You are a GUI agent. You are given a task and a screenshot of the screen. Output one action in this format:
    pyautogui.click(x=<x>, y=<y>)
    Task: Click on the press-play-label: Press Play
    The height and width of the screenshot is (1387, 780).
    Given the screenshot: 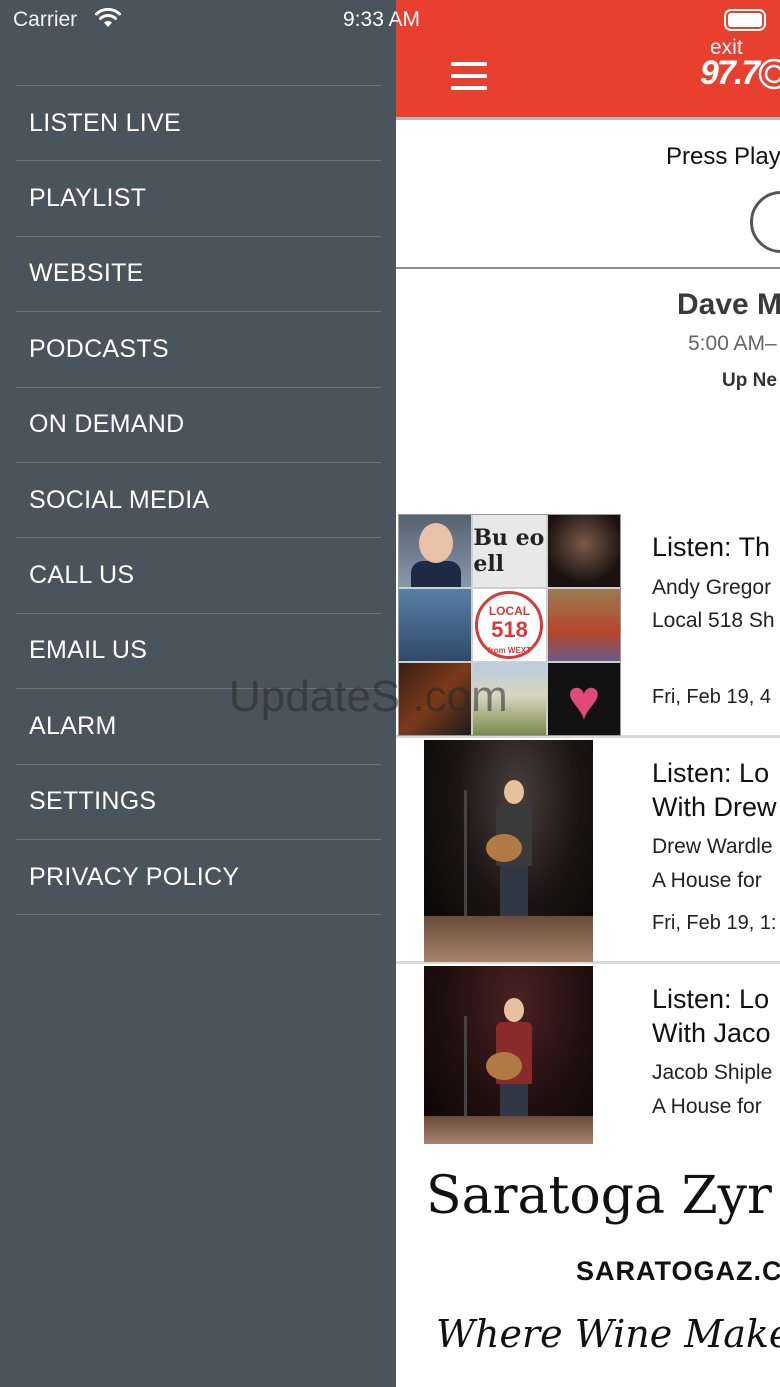 What is the action you would take?
    pyautogui.click(x=723, y=156)
    